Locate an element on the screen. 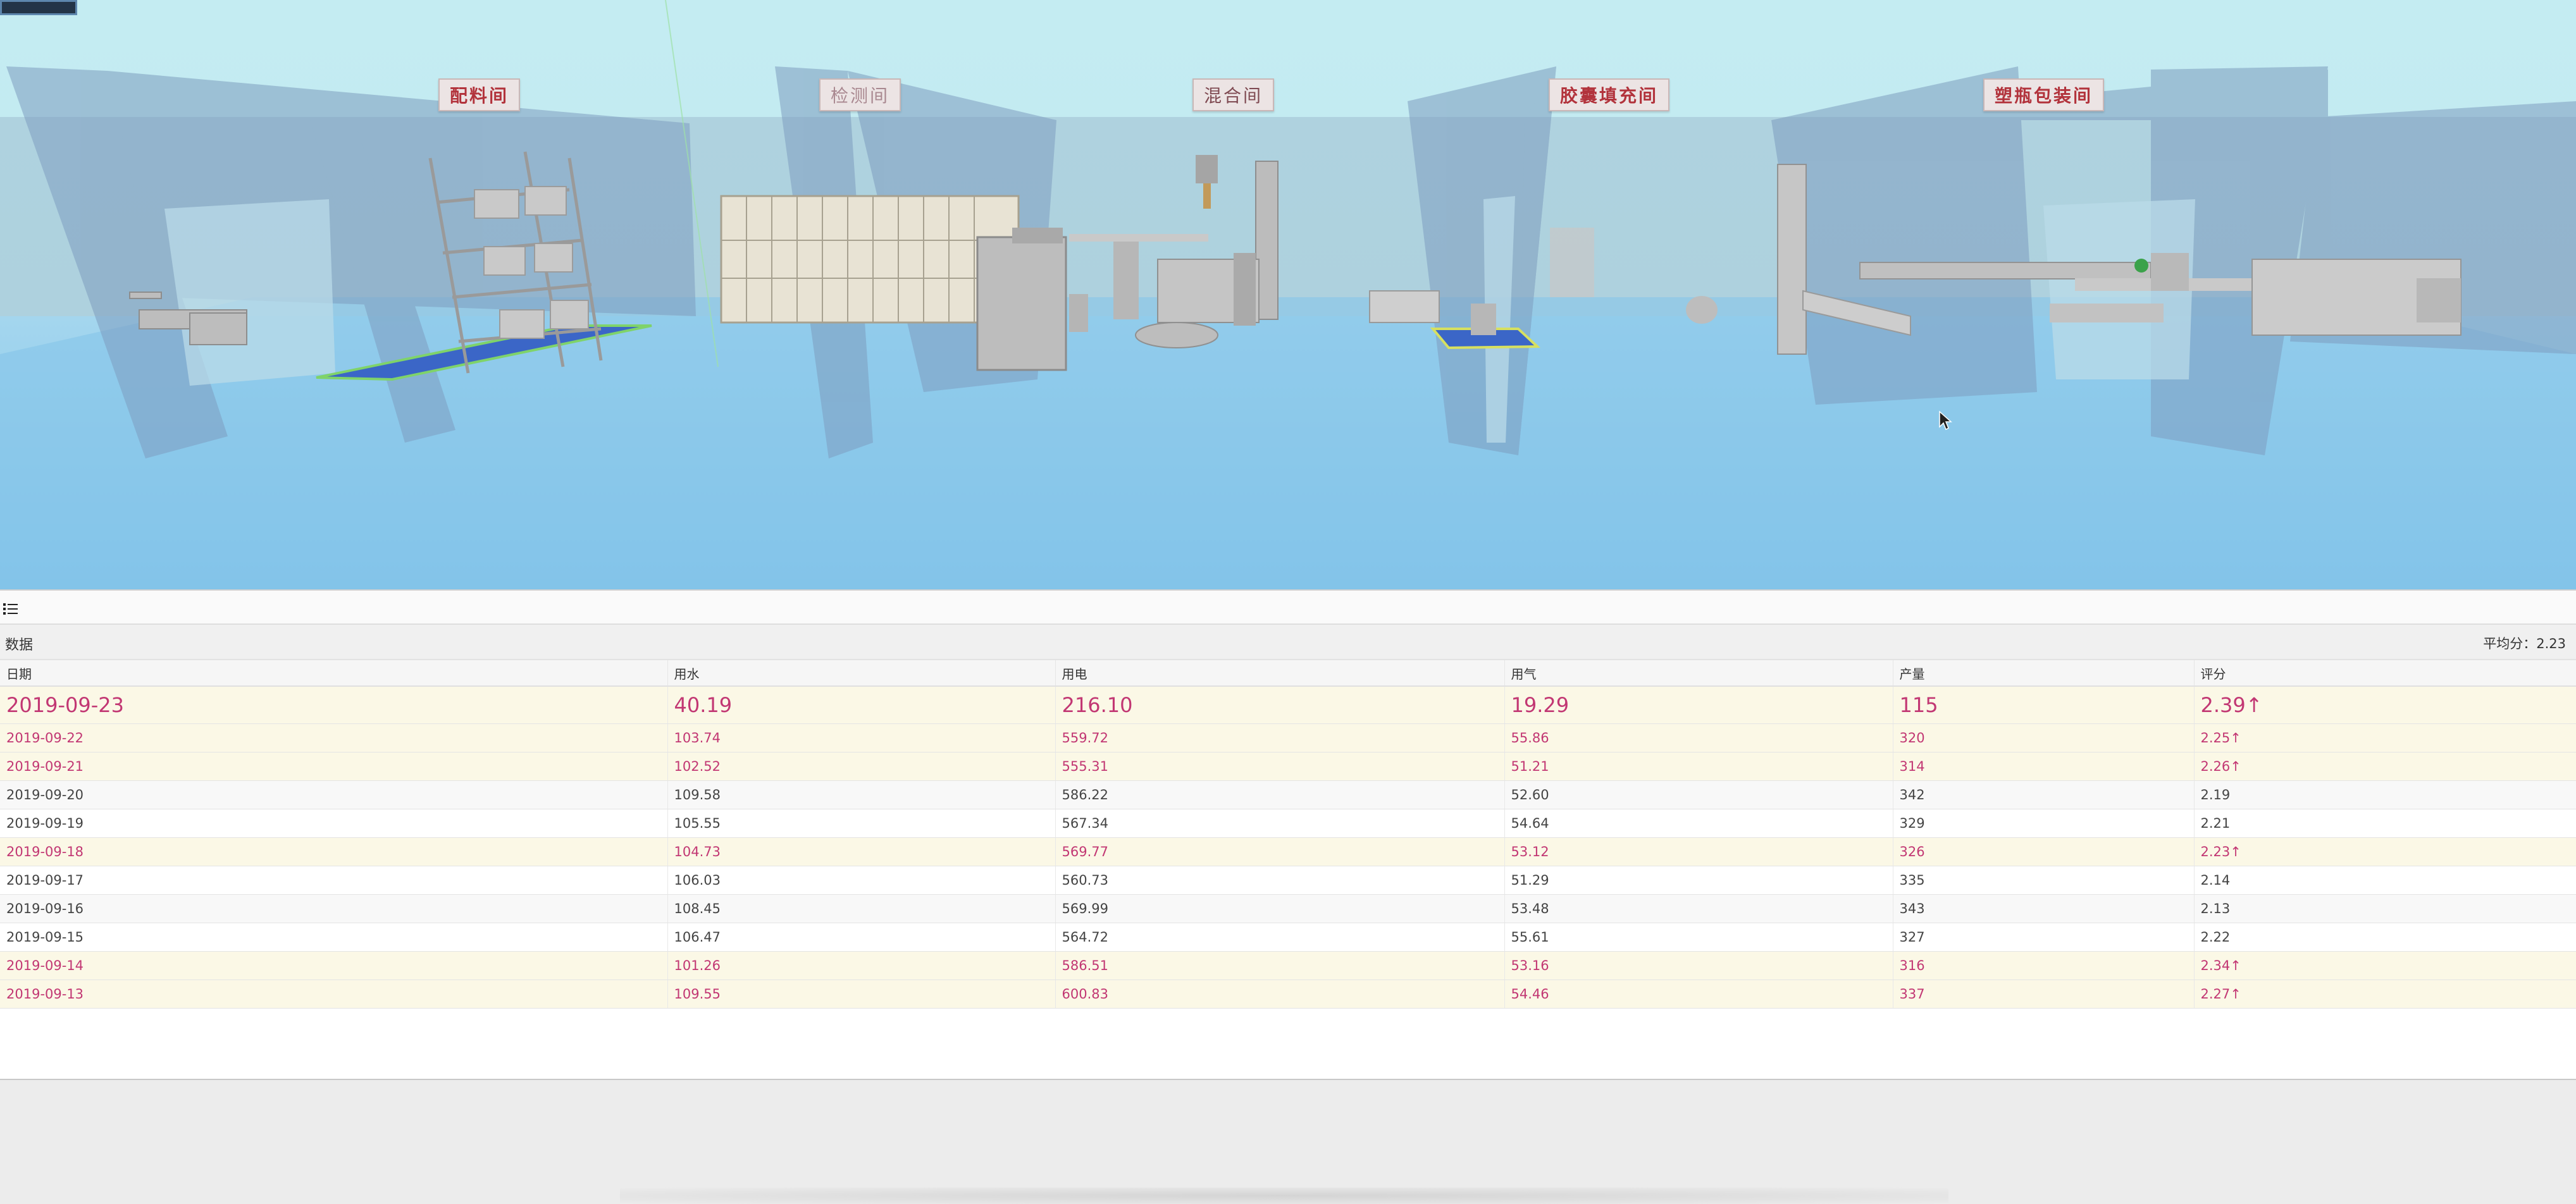 The width and height of the screenshot is (2576, 1204). cell-score: 2.14 is located at coordinates (2385, 880).